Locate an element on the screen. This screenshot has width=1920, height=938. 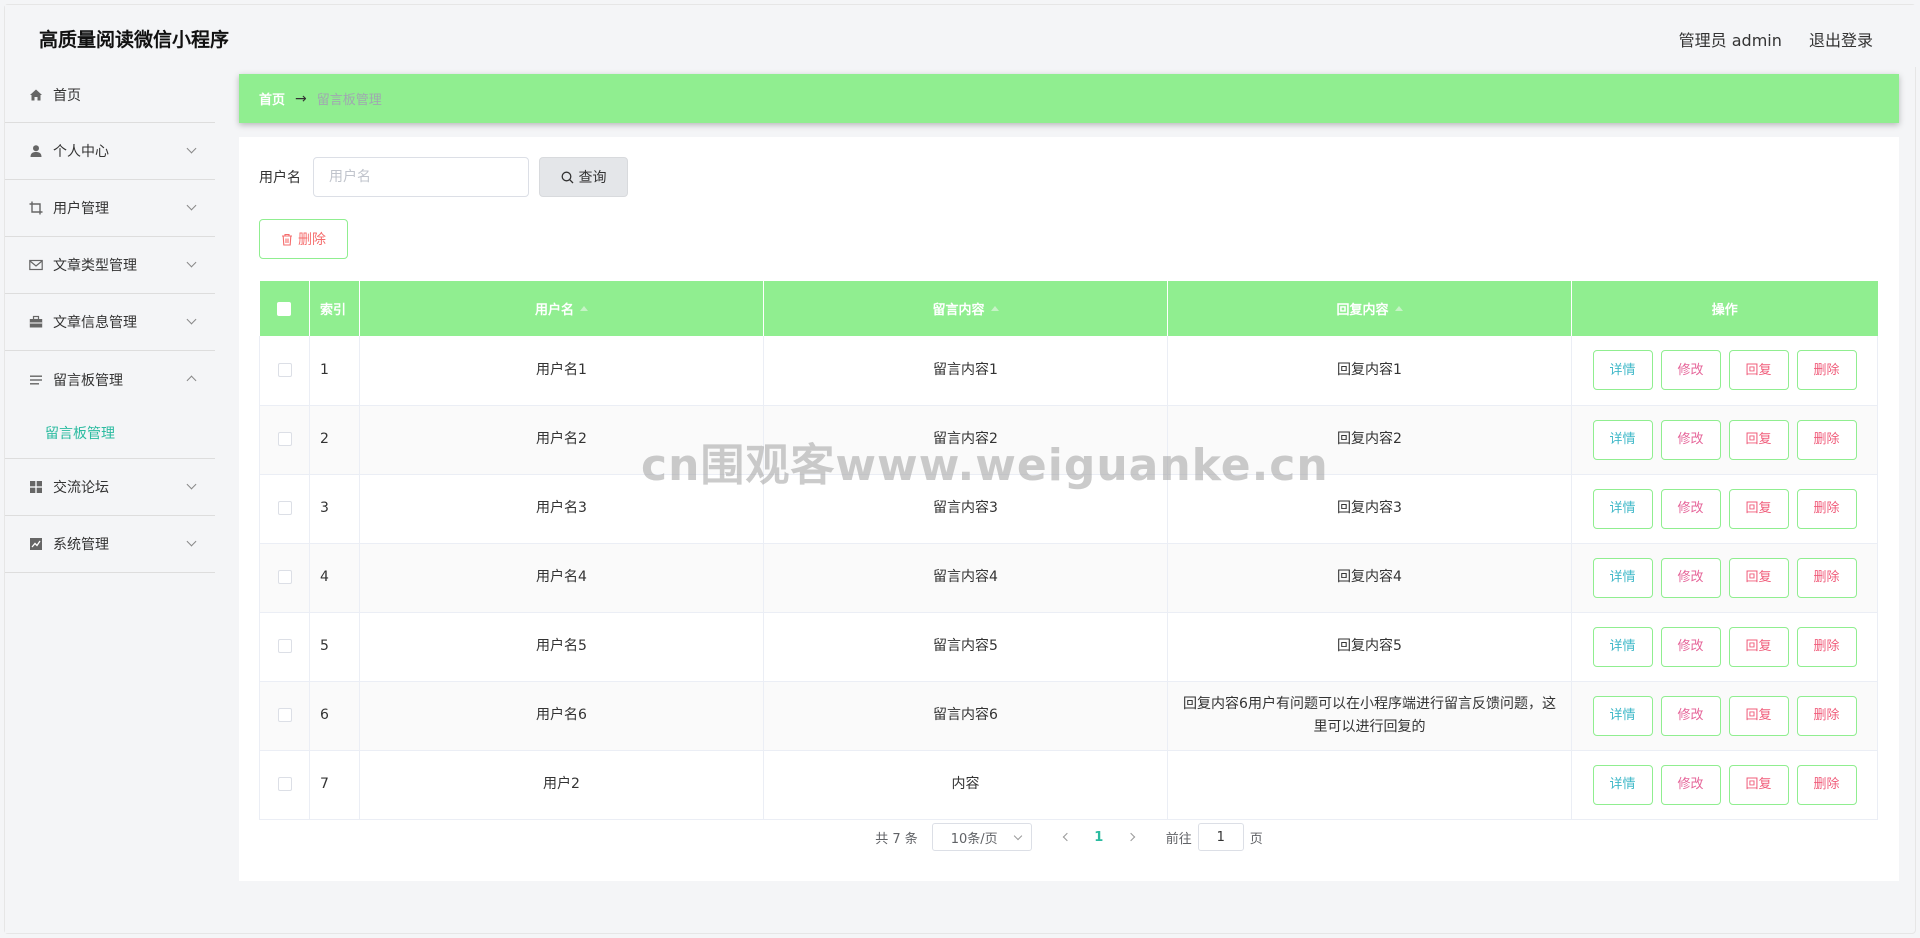
sidebar-subitem-message-board: 留言板管理 is located at coordinates (110, 433).